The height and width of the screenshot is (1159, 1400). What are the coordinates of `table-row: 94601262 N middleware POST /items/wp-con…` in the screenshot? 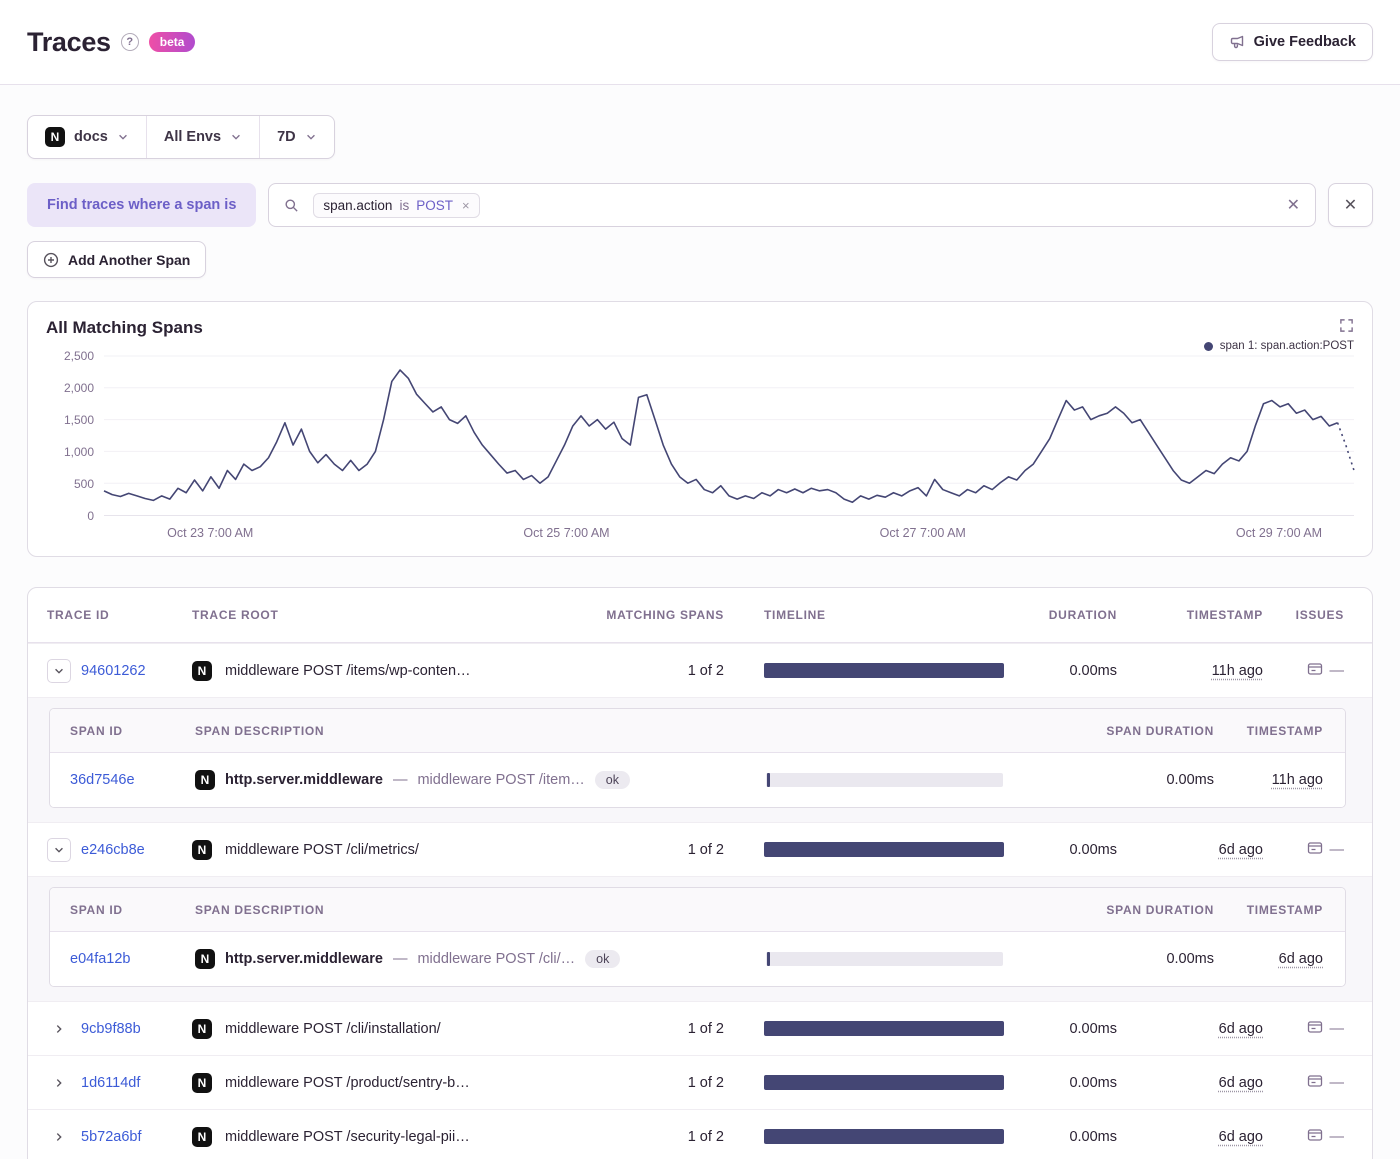 It's located at (700, 670).